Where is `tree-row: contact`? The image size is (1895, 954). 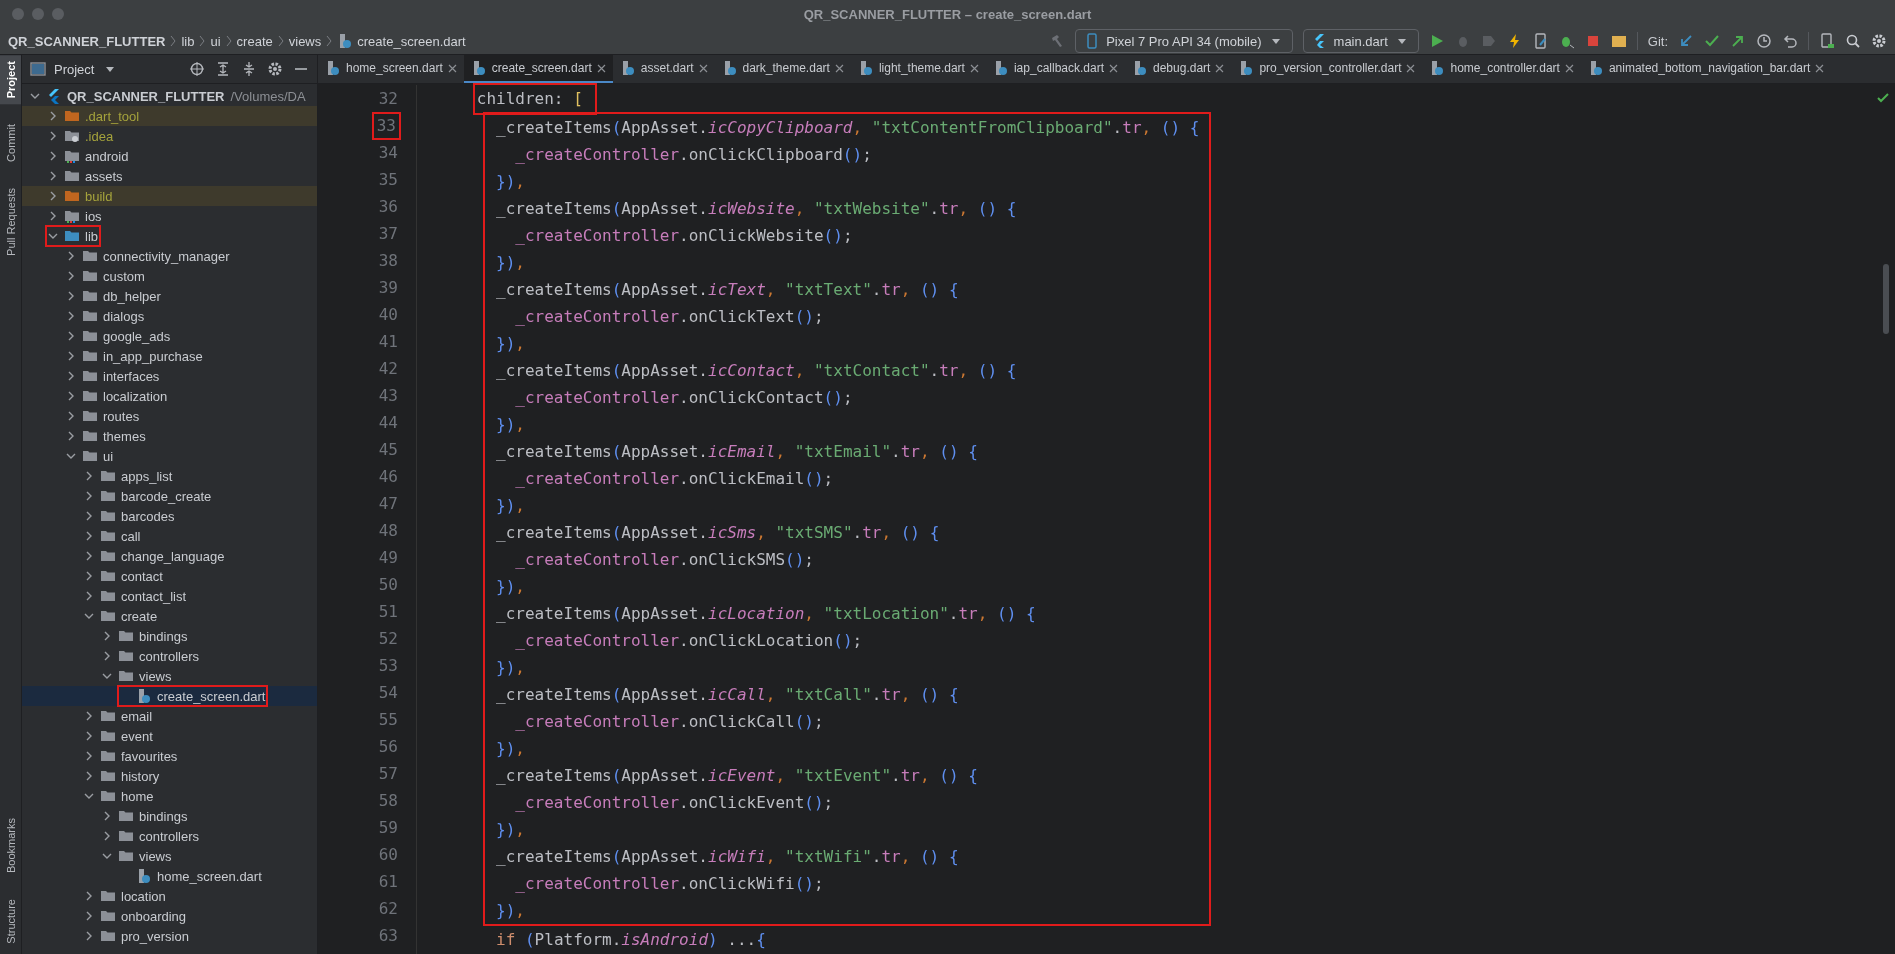 tree-row: contact is located at coordinates (169, 576).